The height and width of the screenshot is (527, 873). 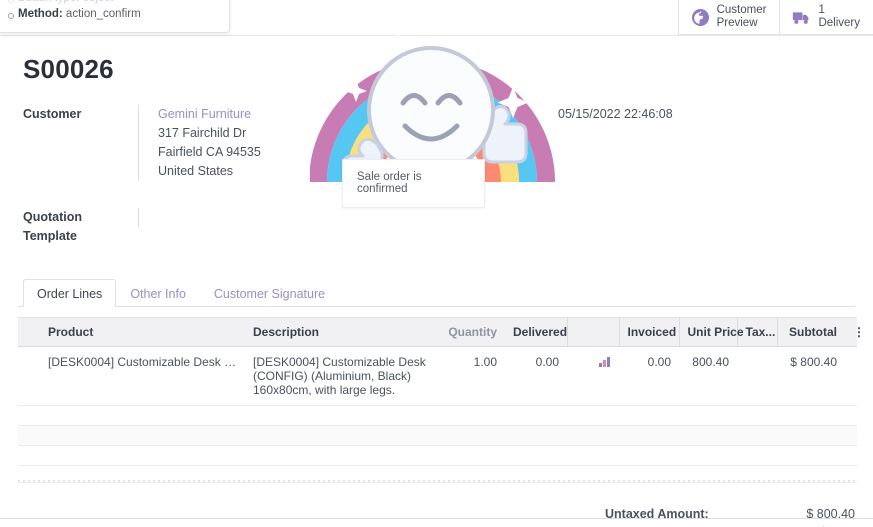 What do you see at coordinates (708, 376) in the screenshot?
I see `cell-unit-price: 800.40` at bounding box center [708, 376].